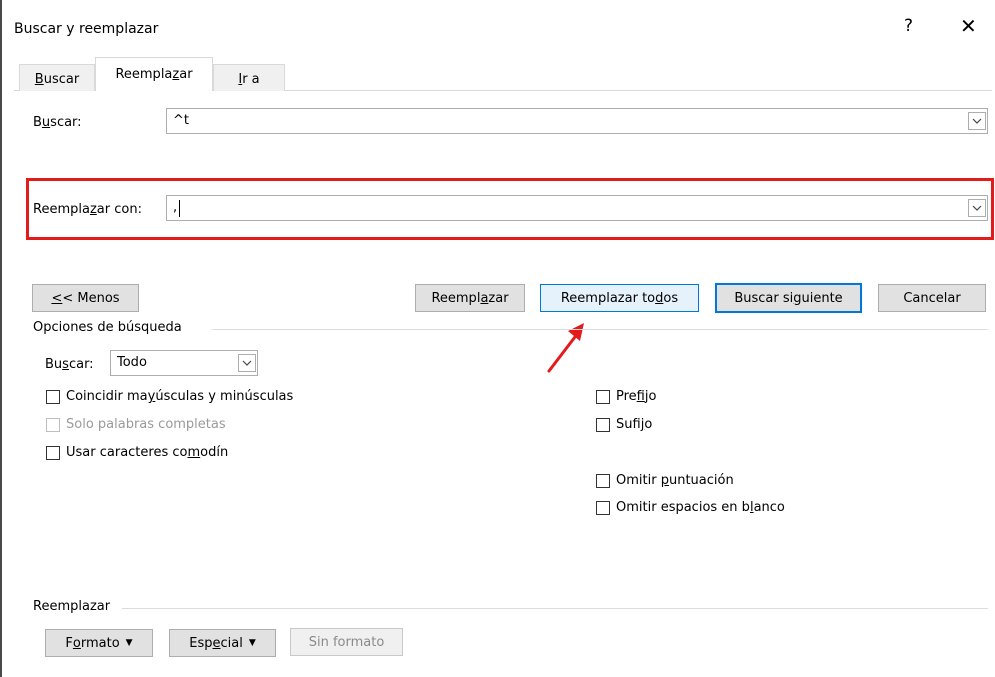 The image size is (995, 677). Describe the element at coordinates (184, 363) in the screenshot. I see `search-direction-select: Todo` at that location.